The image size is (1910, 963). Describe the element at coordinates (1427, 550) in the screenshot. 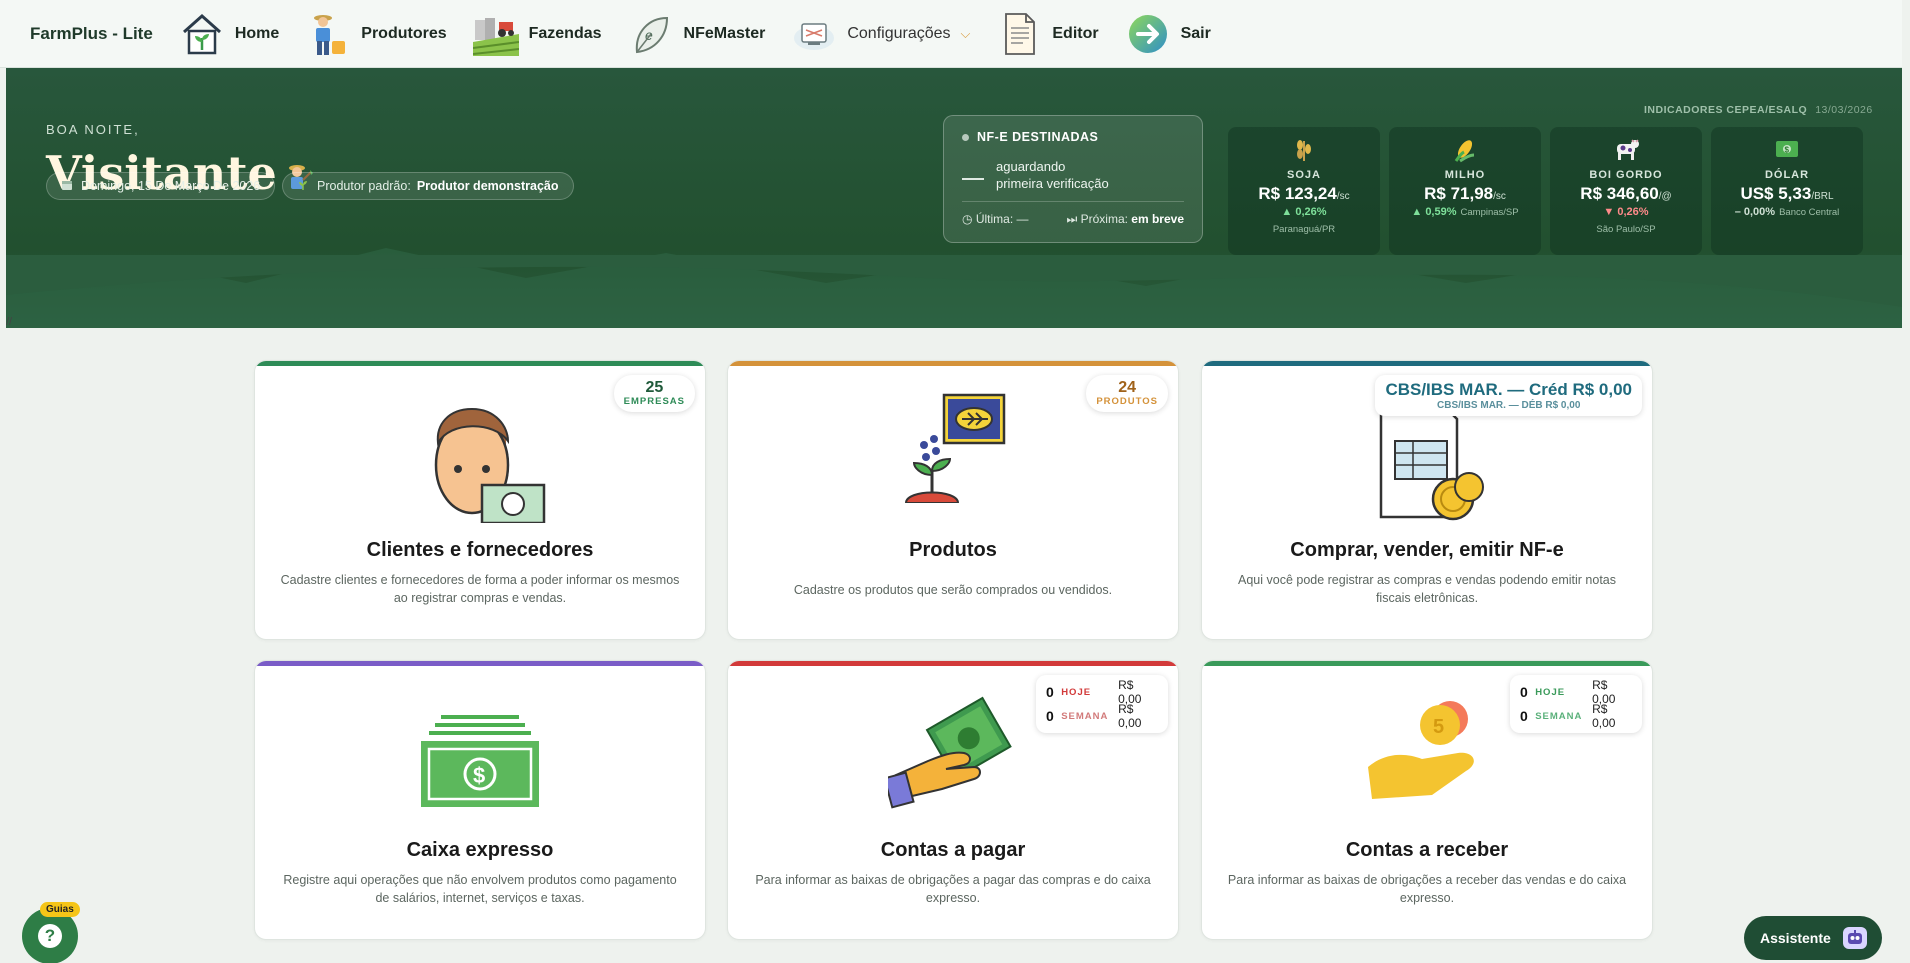

I see `card-title: Comprar, vender, emitir NF-e` at that location.